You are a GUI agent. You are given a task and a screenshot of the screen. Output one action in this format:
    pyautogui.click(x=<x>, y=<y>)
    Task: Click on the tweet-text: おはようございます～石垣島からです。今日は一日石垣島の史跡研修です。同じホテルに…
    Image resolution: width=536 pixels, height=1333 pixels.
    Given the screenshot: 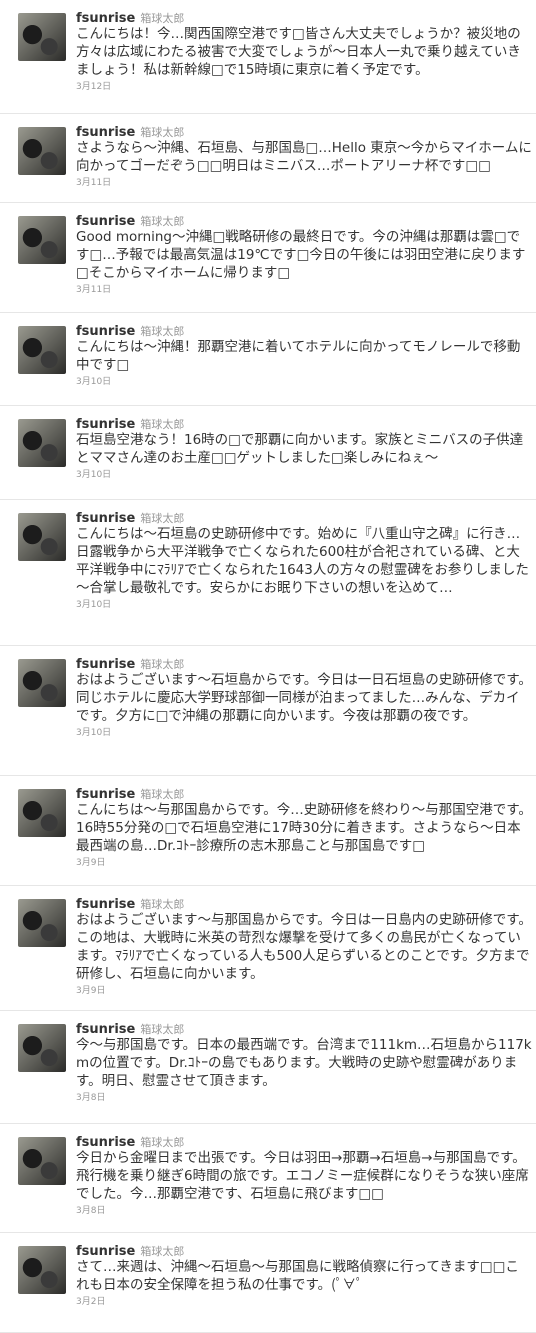 What is the action you would take?
    pyautogui.click(x=304, y=698)
    